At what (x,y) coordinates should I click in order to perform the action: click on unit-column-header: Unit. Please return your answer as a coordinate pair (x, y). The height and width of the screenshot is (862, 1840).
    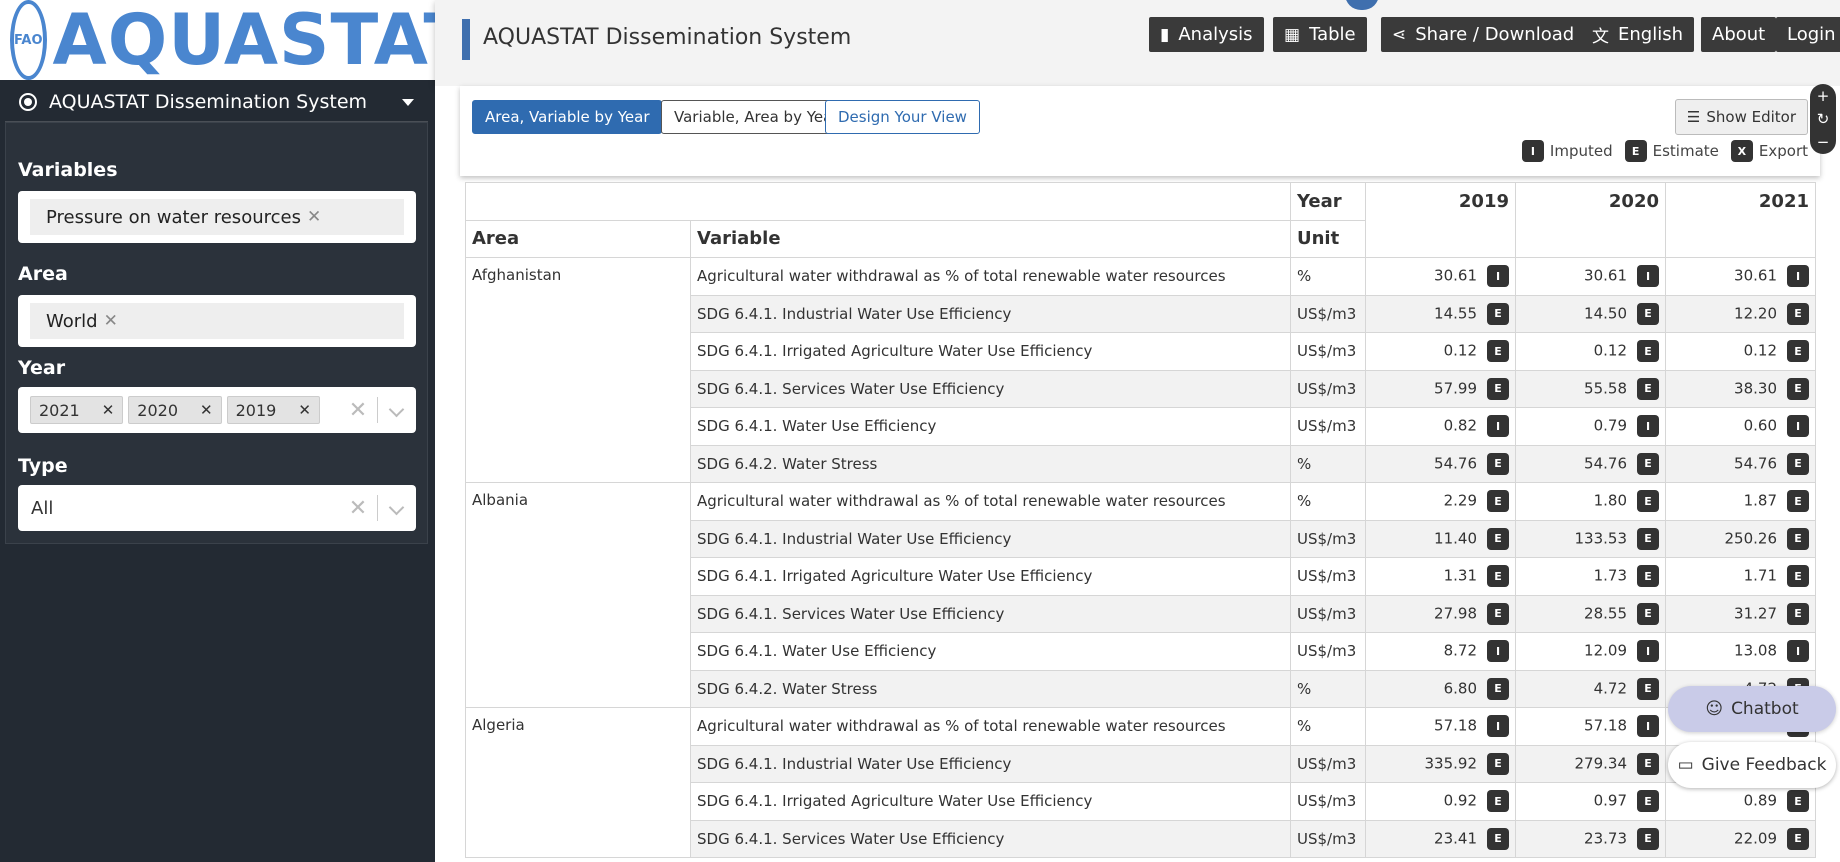
    Looking at the image, I should click on (1328, 238).